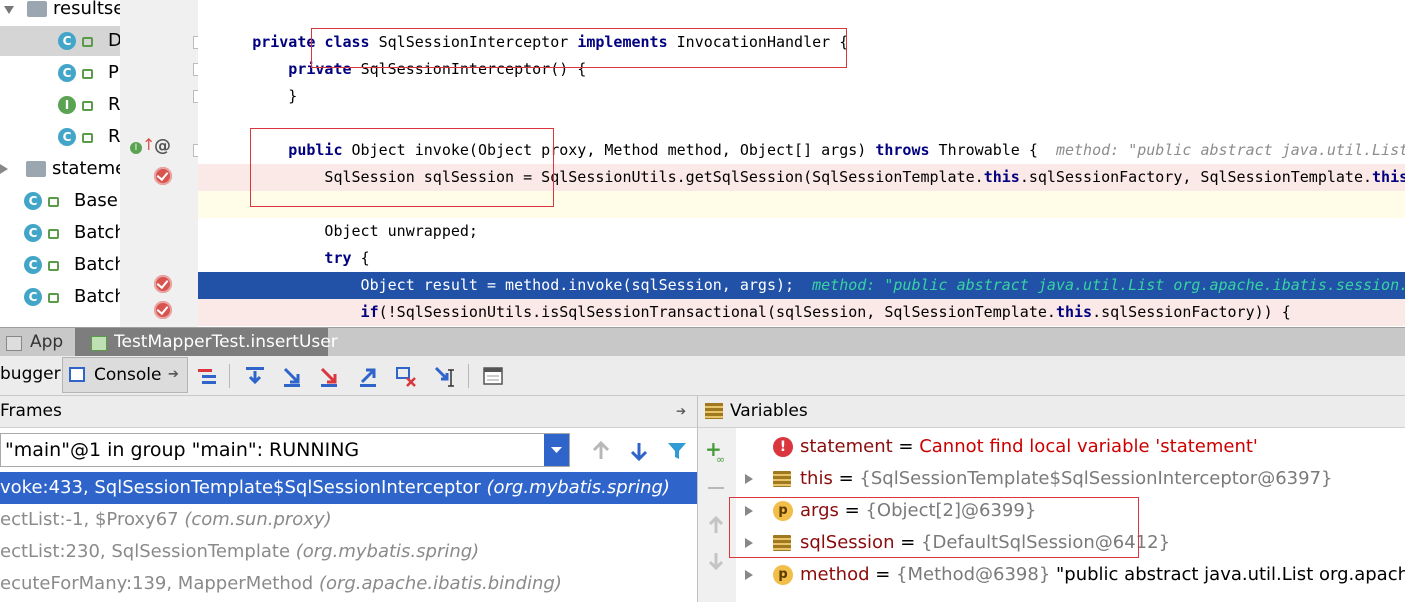 The width and height of the screenshot is (1405, 602). What do you see at coordinates (60, 73) in the screenshot?
I see `tree-item: CP` at bounding box center [60, 73].